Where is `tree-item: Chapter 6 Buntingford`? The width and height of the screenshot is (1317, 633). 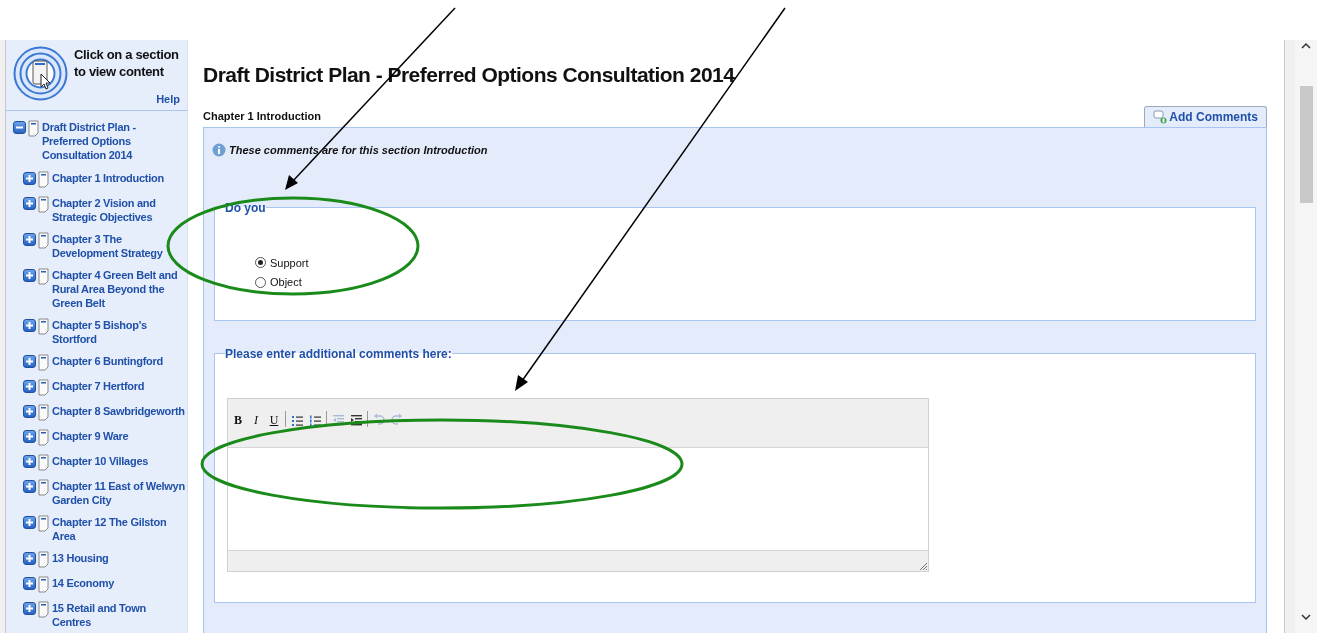 tree-item: Chapter 6 Buntingford is located at coordinates (107, 361).